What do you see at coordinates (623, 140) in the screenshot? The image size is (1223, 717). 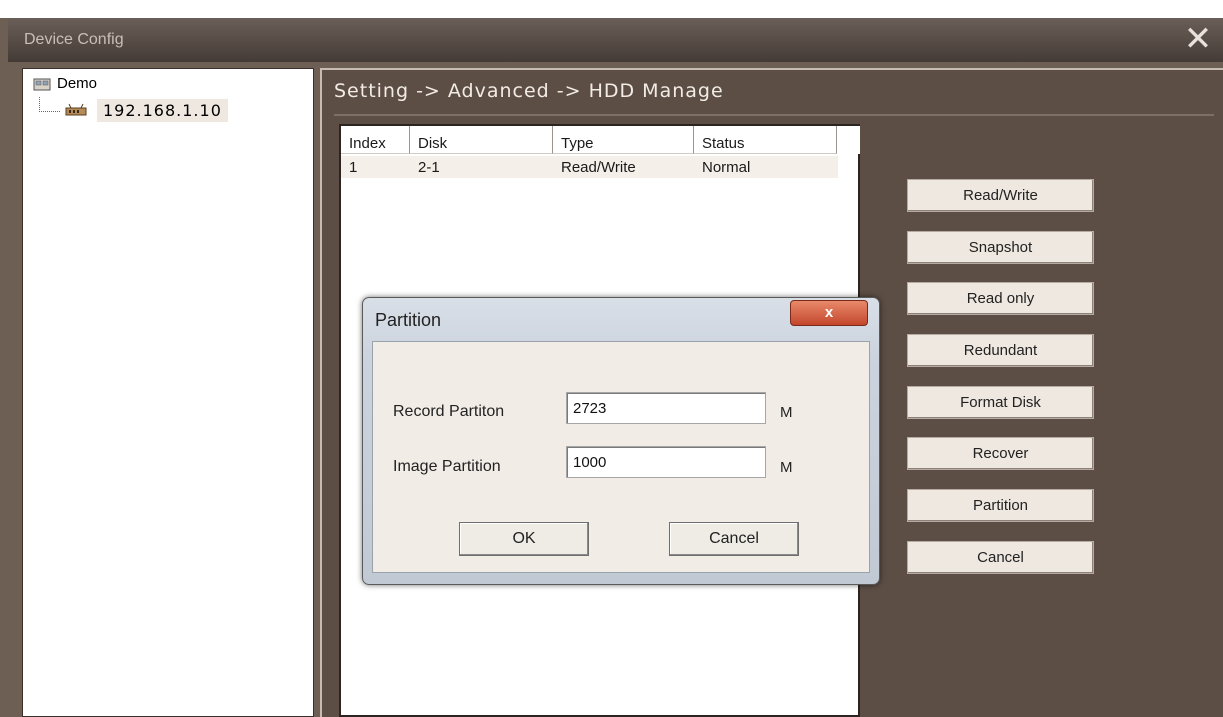 I see `column-header-type: Type` at bounding box center [623, 140].